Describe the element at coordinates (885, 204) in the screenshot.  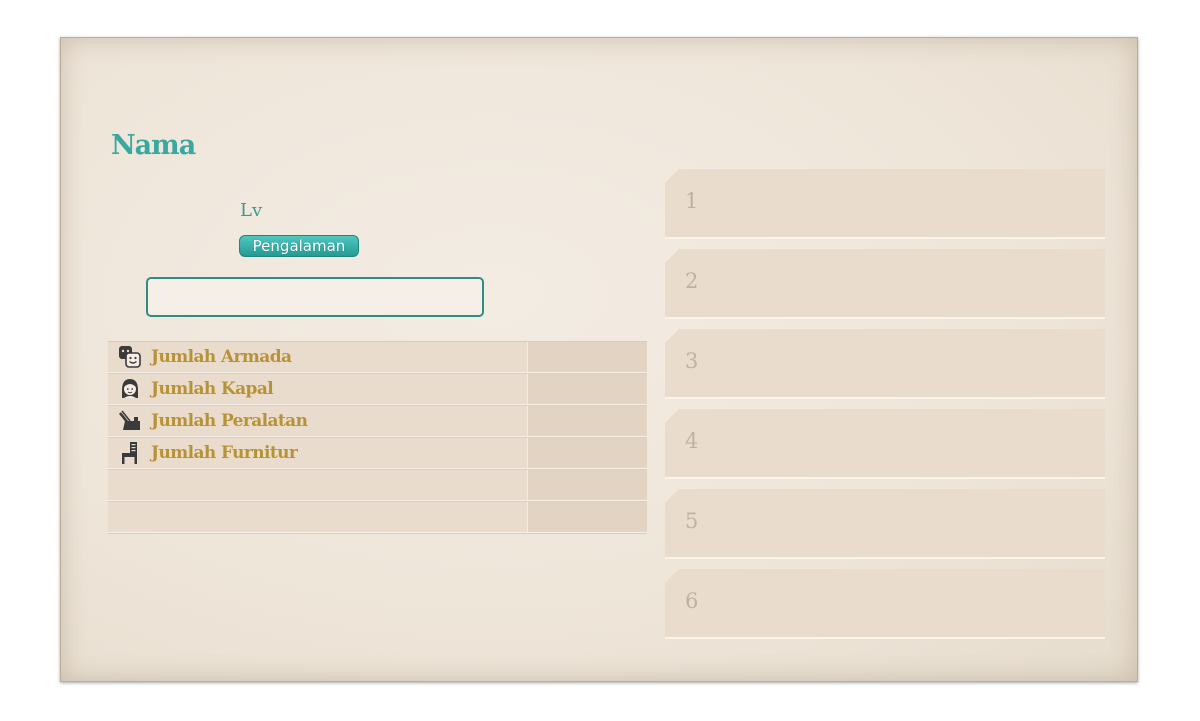
I see `slot-1: 1` at that location.